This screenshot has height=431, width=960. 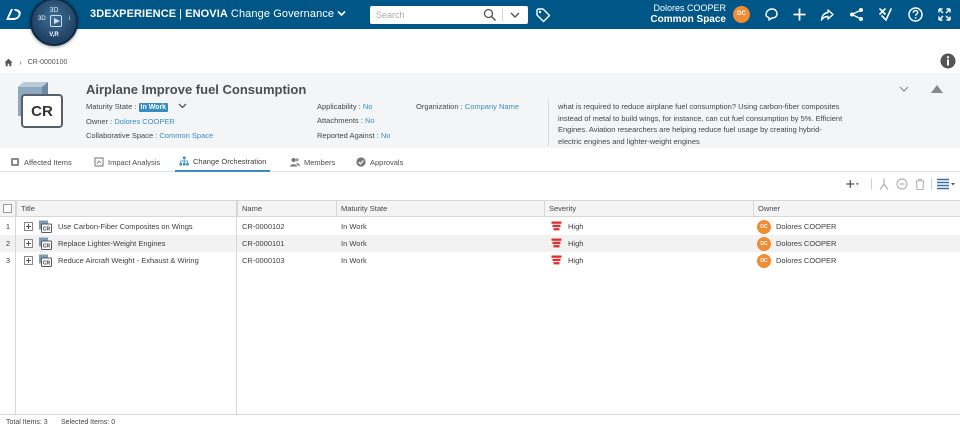 What do you see at coordinates (8, 62) in the screenshot?
I see `home-icon` at bounding box center [8, 62].